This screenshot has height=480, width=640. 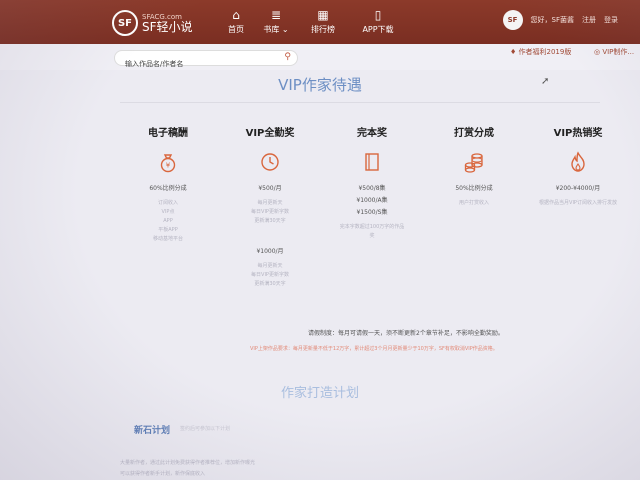 What do you see at coordinates (168, 188) in the screenshot?
I see `benefit-value: 60%比例分成` at bounding box center [168, 188].